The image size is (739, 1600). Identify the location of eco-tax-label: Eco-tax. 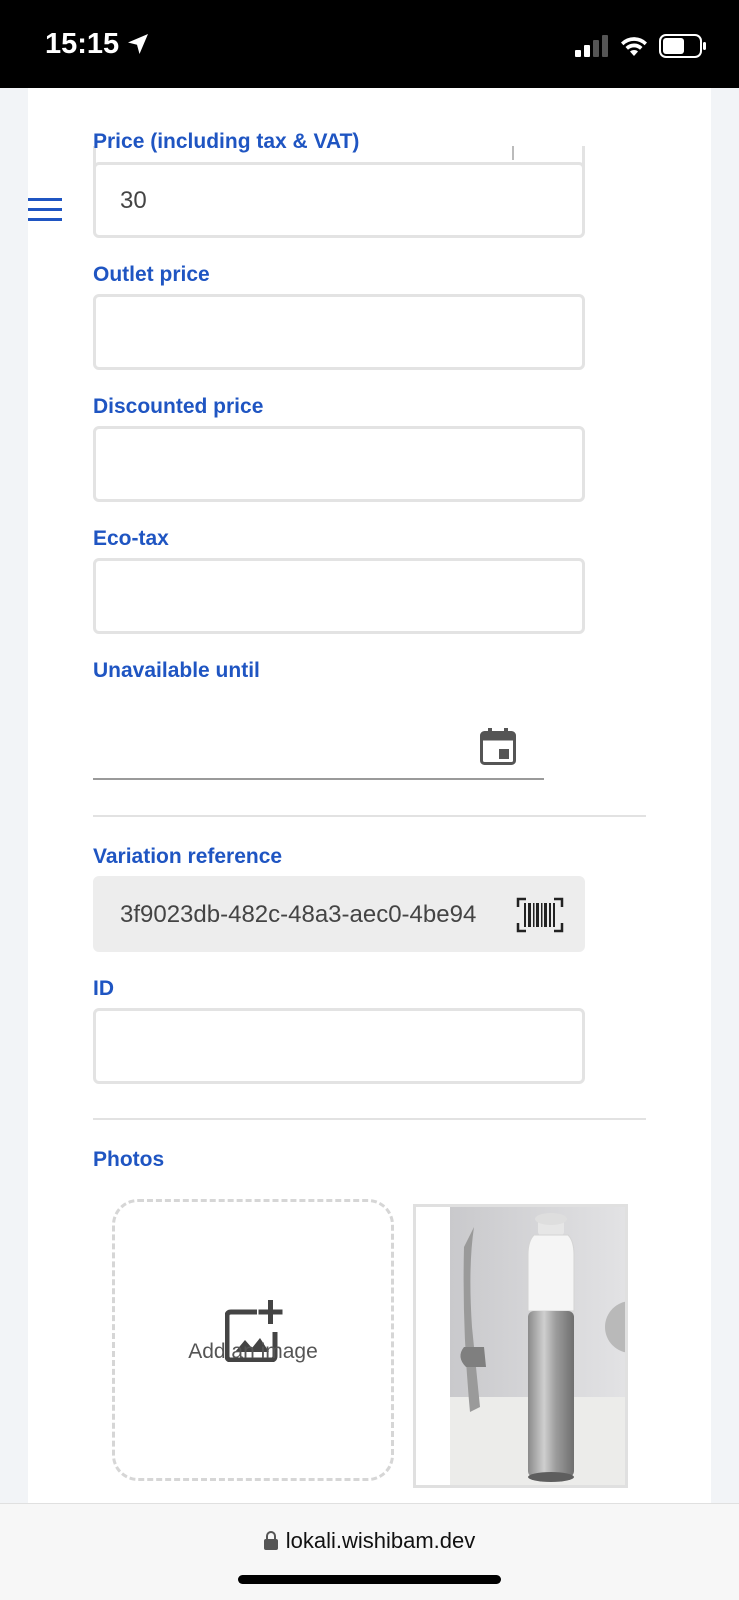
(131, 538).